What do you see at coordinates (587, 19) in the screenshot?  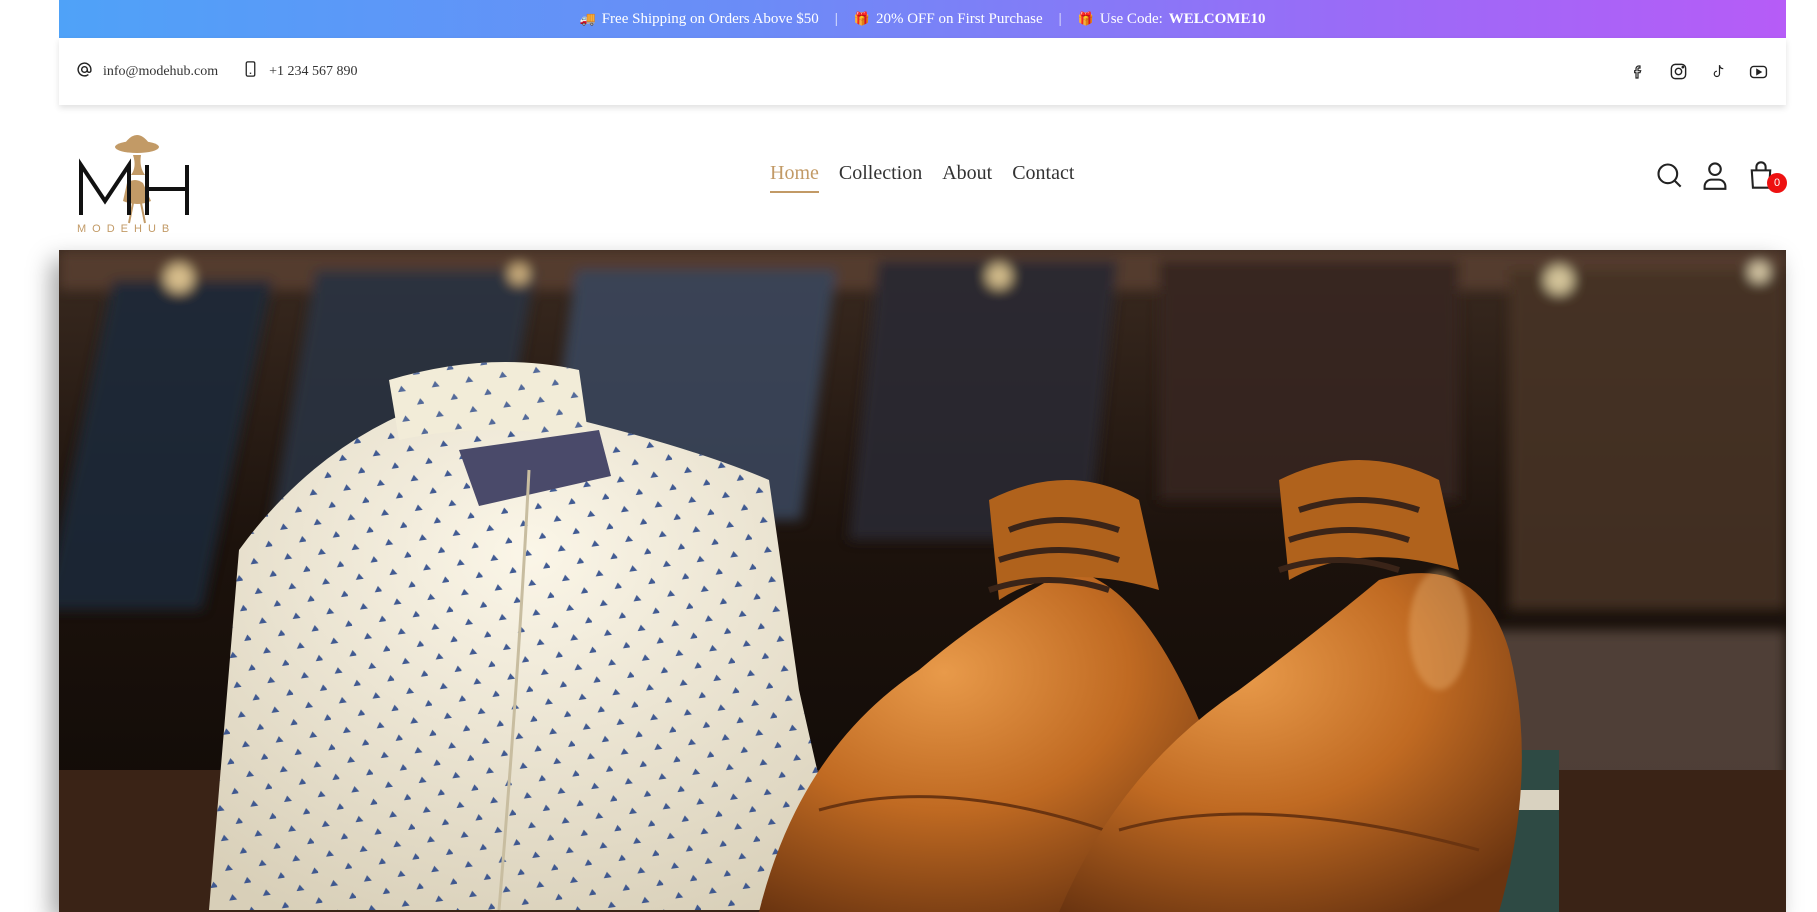 I see `truck-icon: 🚚` at bounding box center [587, 19].